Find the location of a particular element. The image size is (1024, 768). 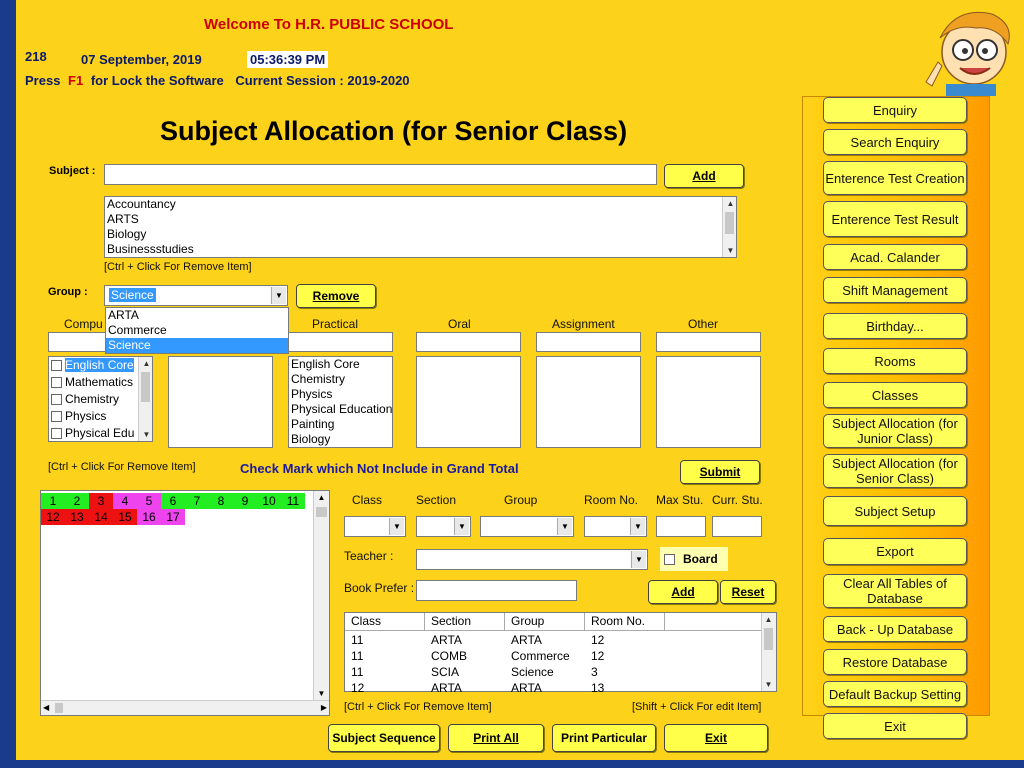

group-select: Science ▼ is located at coordinates (196, 295).